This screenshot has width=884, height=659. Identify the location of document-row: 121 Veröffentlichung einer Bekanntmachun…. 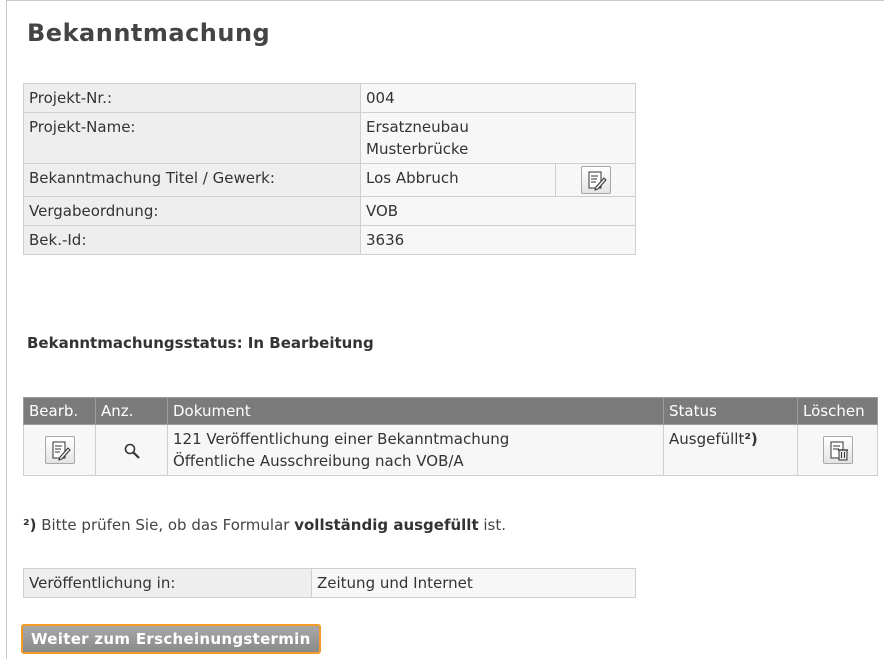
(450, 450).